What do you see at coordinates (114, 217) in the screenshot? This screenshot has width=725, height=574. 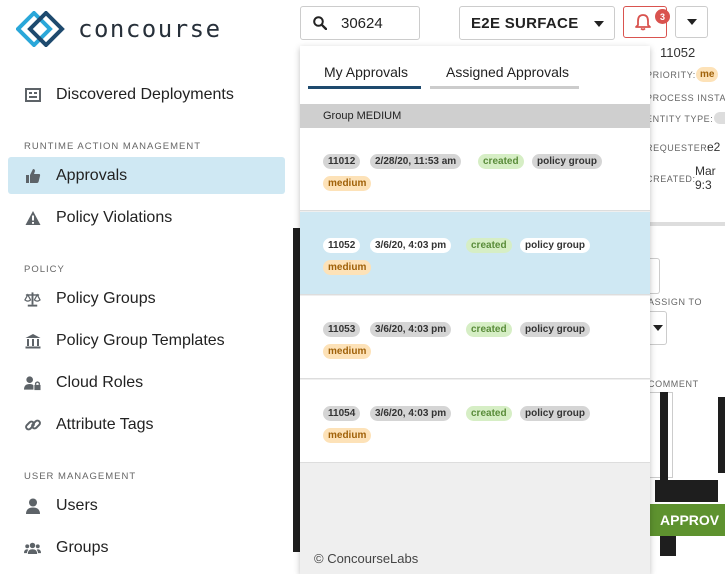 I see `sidebar-item-label: Policy Violations` at bounding box center [114, 217].